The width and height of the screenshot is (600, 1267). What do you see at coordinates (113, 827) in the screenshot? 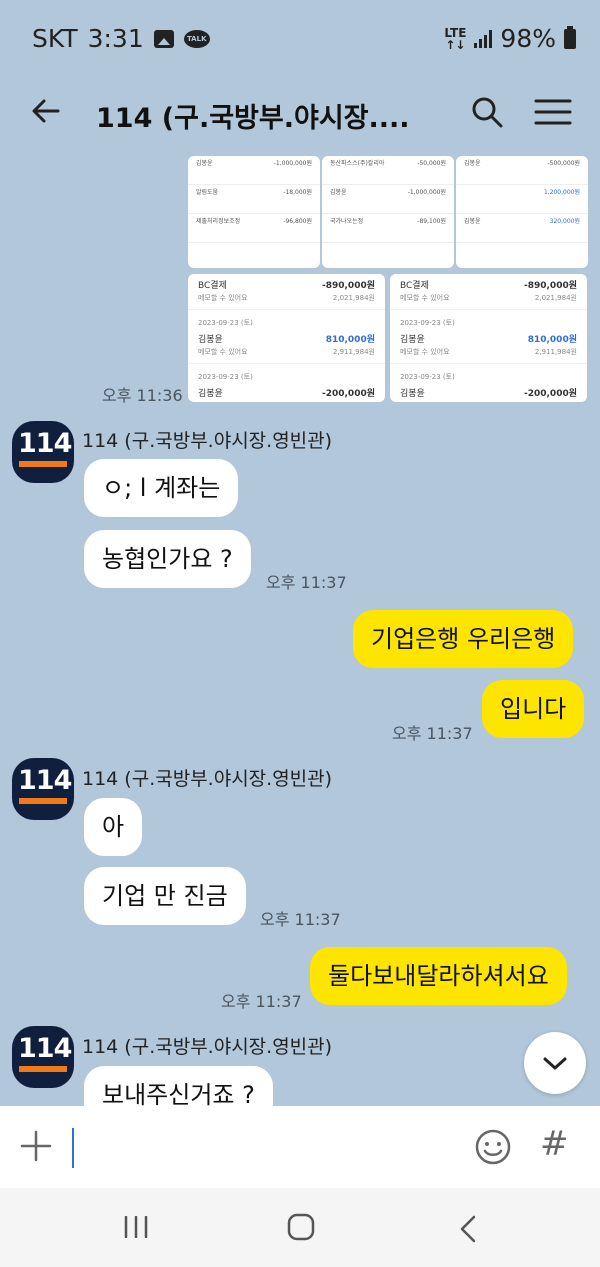
I see `message-bubble: 아` at bounding box center [113, 827].